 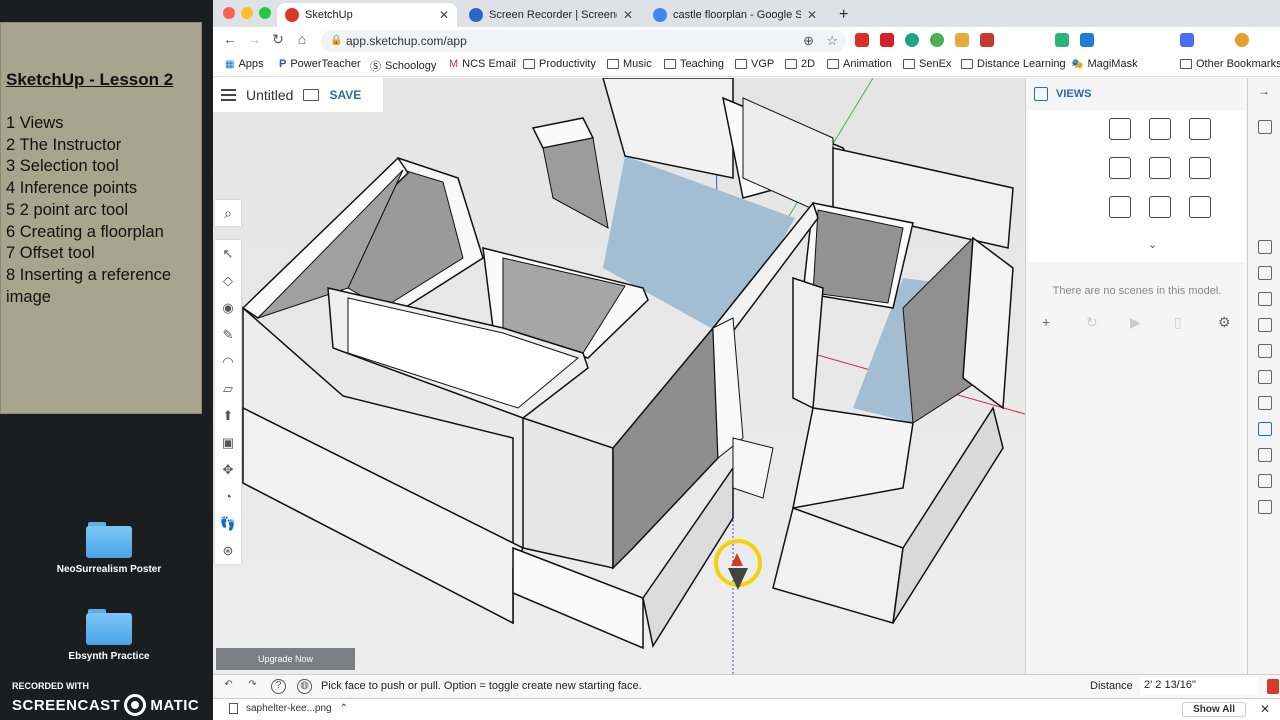 What do you see at coordinates (311, 95) in the screenshot?
I see `open-folder-icon` at bounding box center [311, 95].